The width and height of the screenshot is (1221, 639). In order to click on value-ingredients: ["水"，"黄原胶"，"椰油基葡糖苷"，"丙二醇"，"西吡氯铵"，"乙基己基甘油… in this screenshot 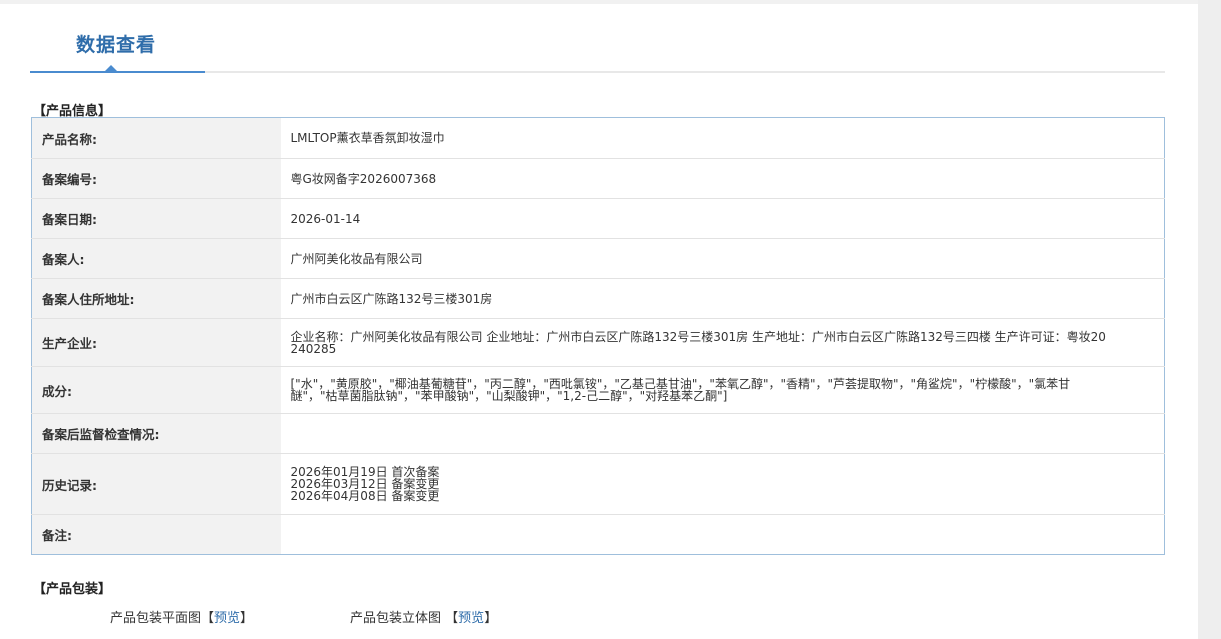, I will do `click(722, 390)`.